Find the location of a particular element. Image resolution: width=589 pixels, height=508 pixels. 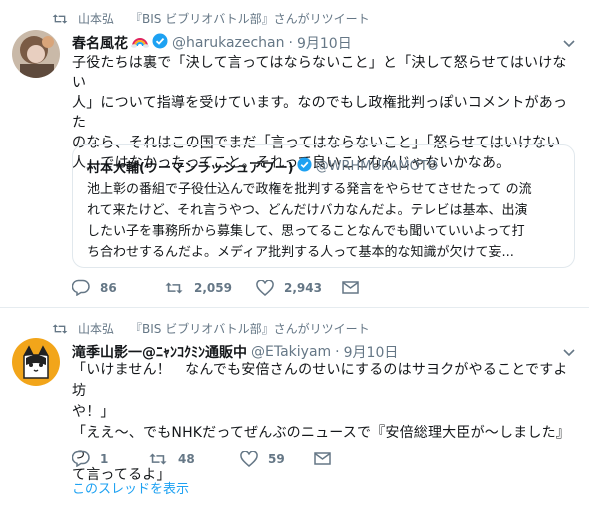

user-handle: @harukazechan is located at coordinates (228, 43).